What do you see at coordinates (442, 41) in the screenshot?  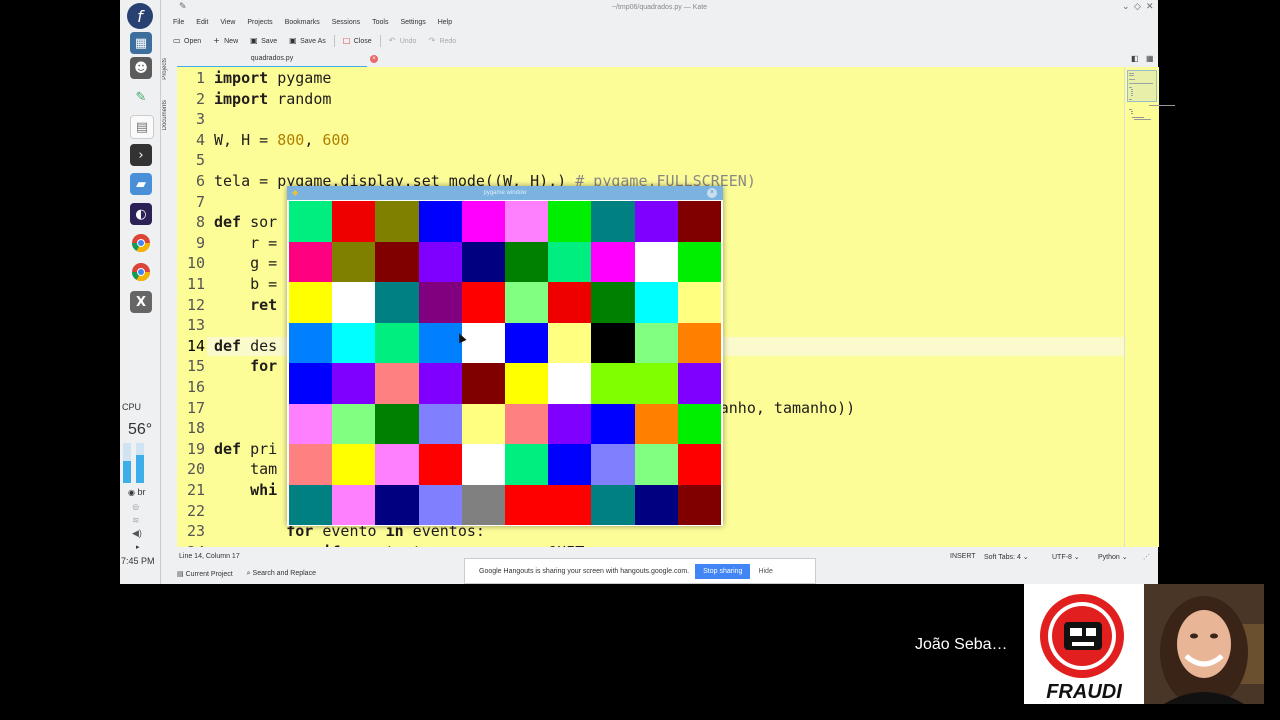 I see `redo-button: ↷ Redo` at bounding box center [442, 41].